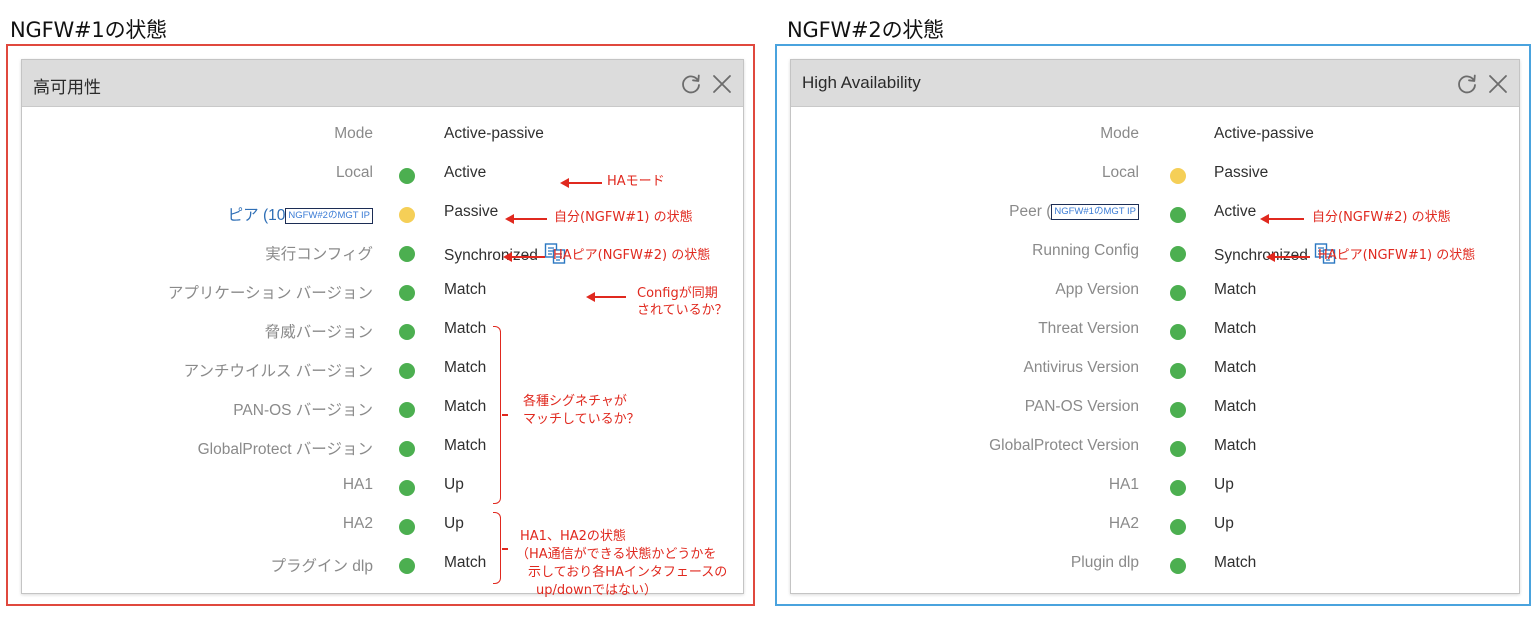  I want to click on row-label-text: Plugin dlp, so click(1104, 562).